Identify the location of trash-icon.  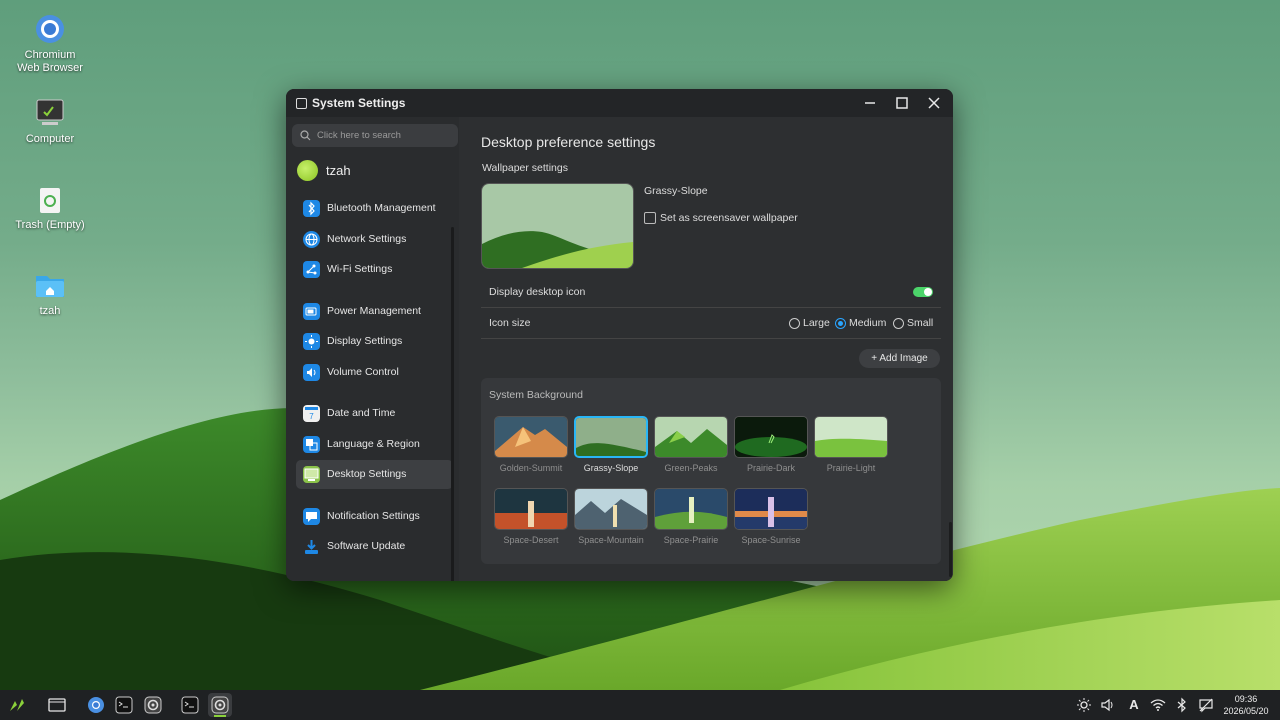
(50, 199).